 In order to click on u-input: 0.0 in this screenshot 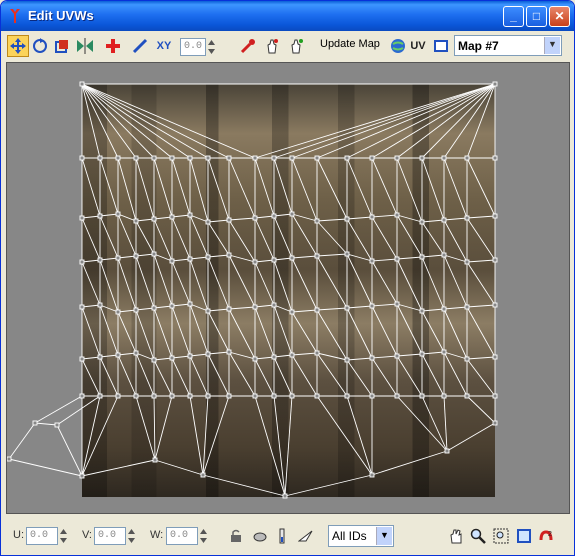, I will do `click(42, 536)`.